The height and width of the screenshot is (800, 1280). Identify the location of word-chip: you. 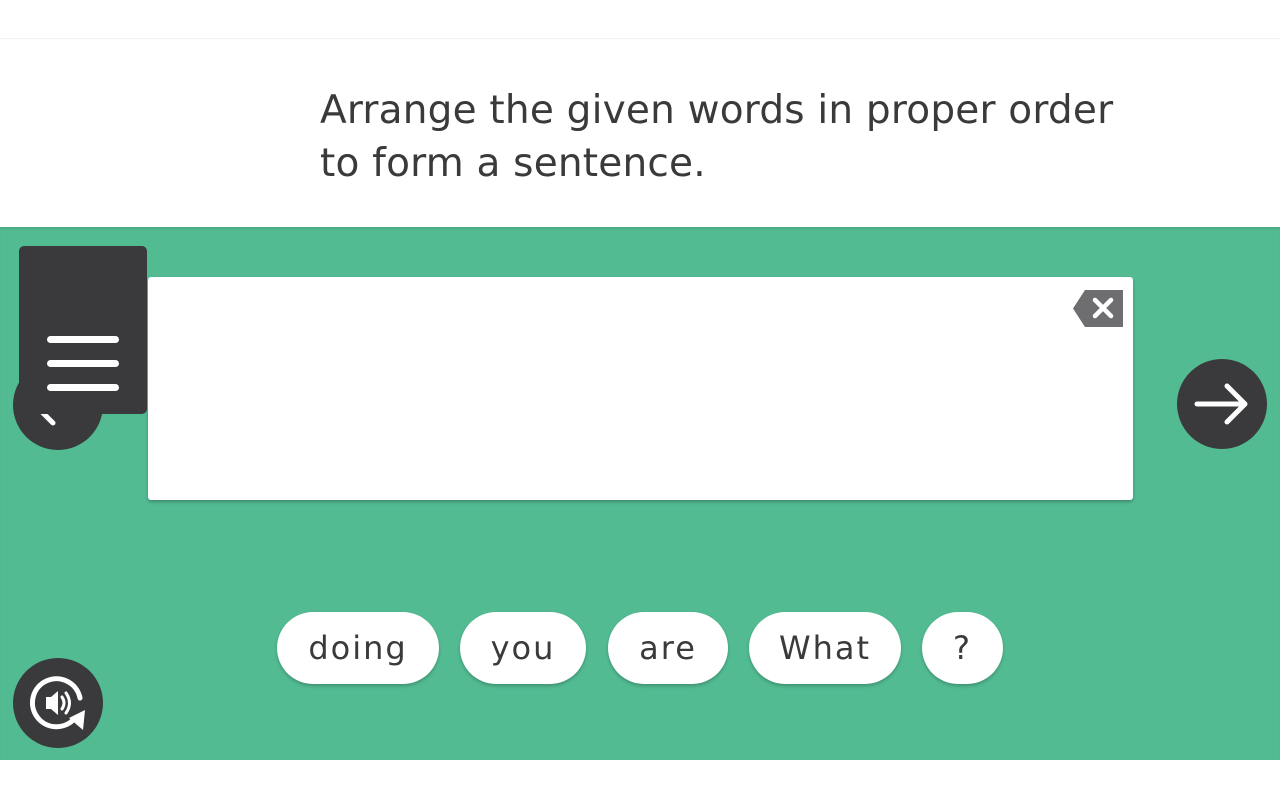
(523, 648).